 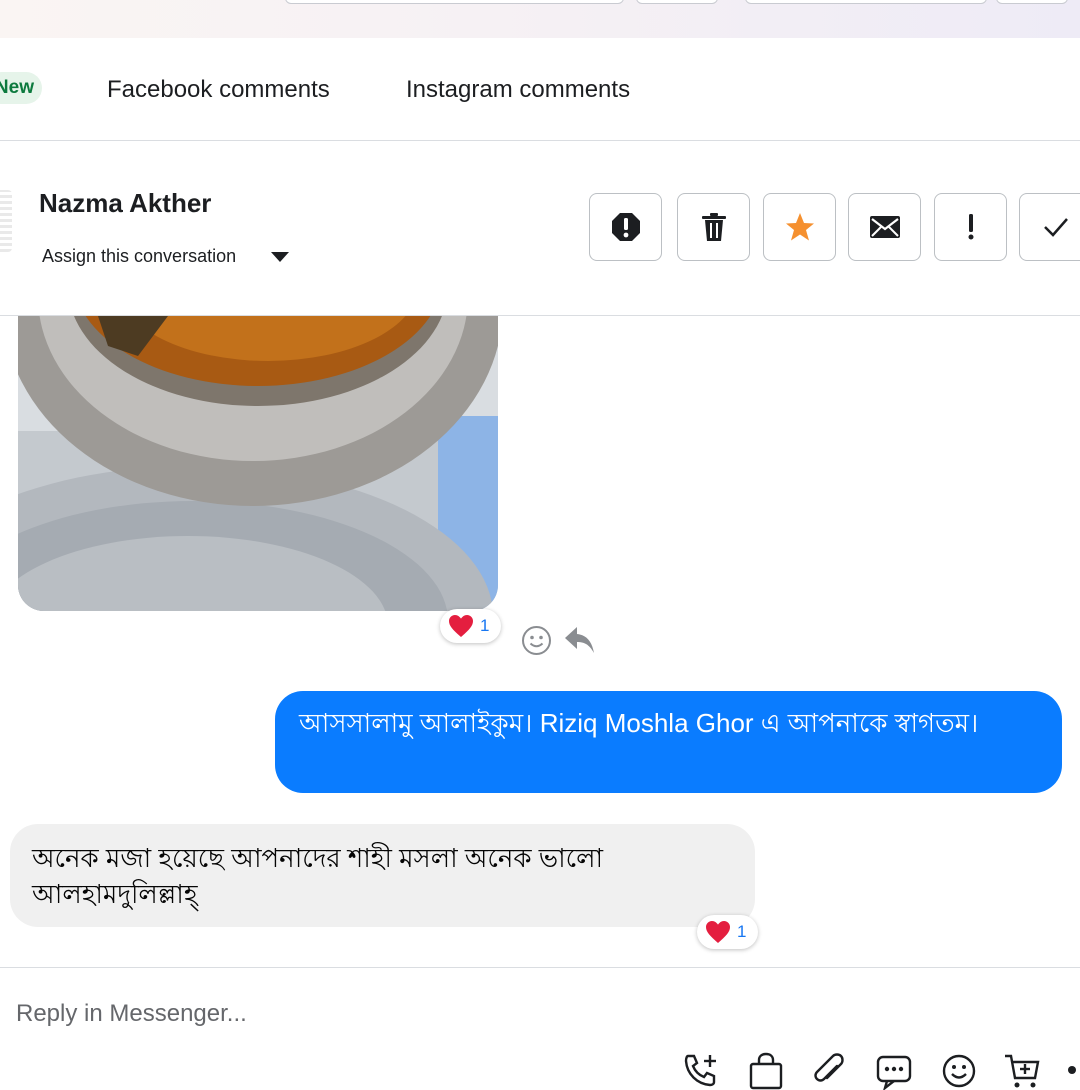 I want to click on star-icon, so click(x=799, y=227).